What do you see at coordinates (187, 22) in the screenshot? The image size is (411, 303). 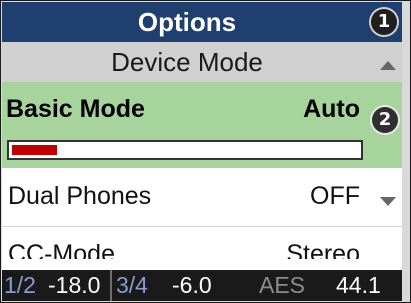 I see `page-title: Options` at bounding box center [187, 22].